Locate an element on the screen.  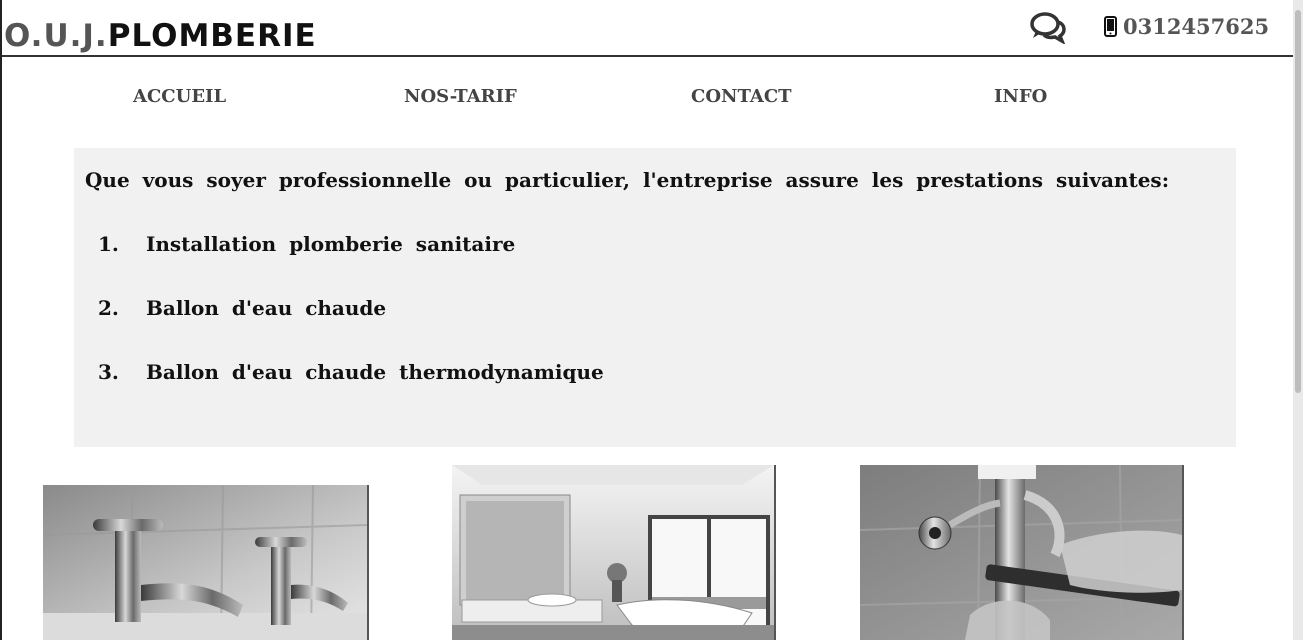
service-number: 2. is located at coordinates (108, 308).